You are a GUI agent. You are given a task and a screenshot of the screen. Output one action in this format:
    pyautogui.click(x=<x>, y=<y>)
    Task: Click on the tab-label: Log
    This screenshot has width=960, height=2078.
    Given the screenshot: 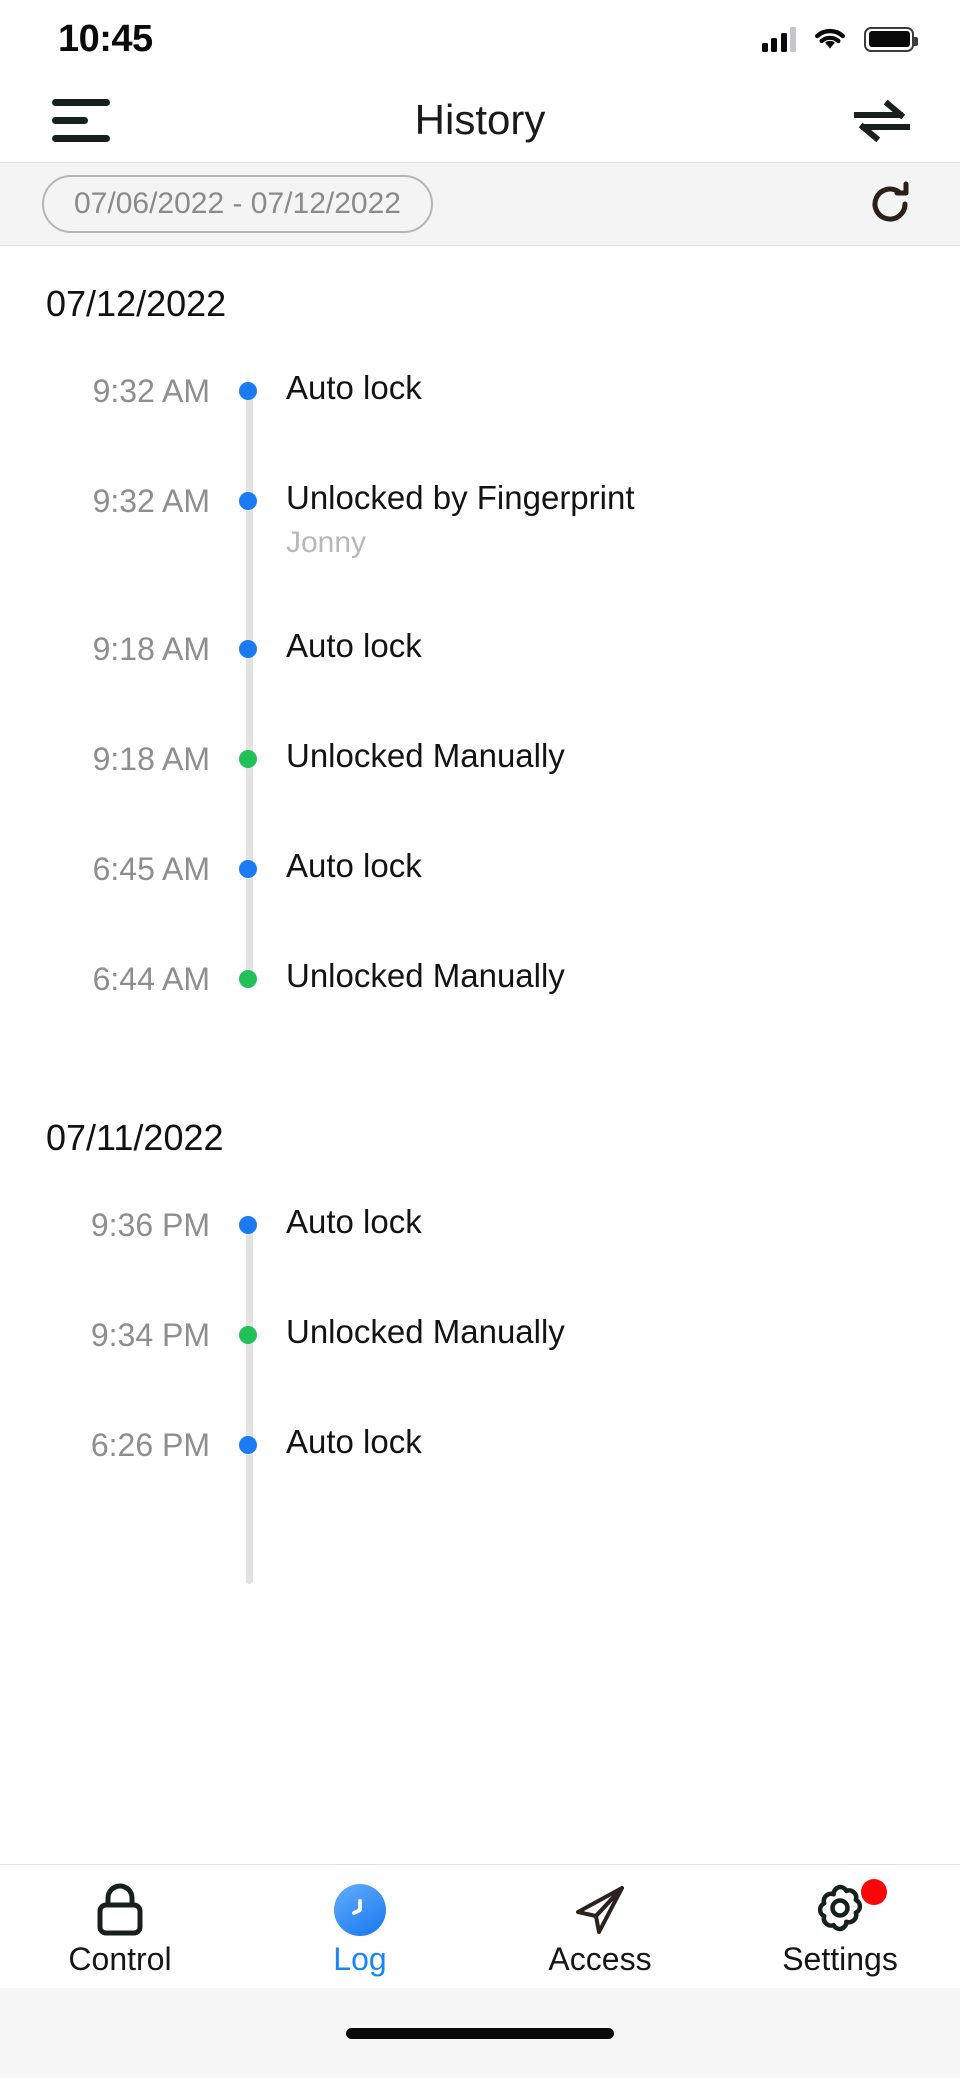 What is the action you would take?
    pyautogui.click(x=360, y=1959)
    